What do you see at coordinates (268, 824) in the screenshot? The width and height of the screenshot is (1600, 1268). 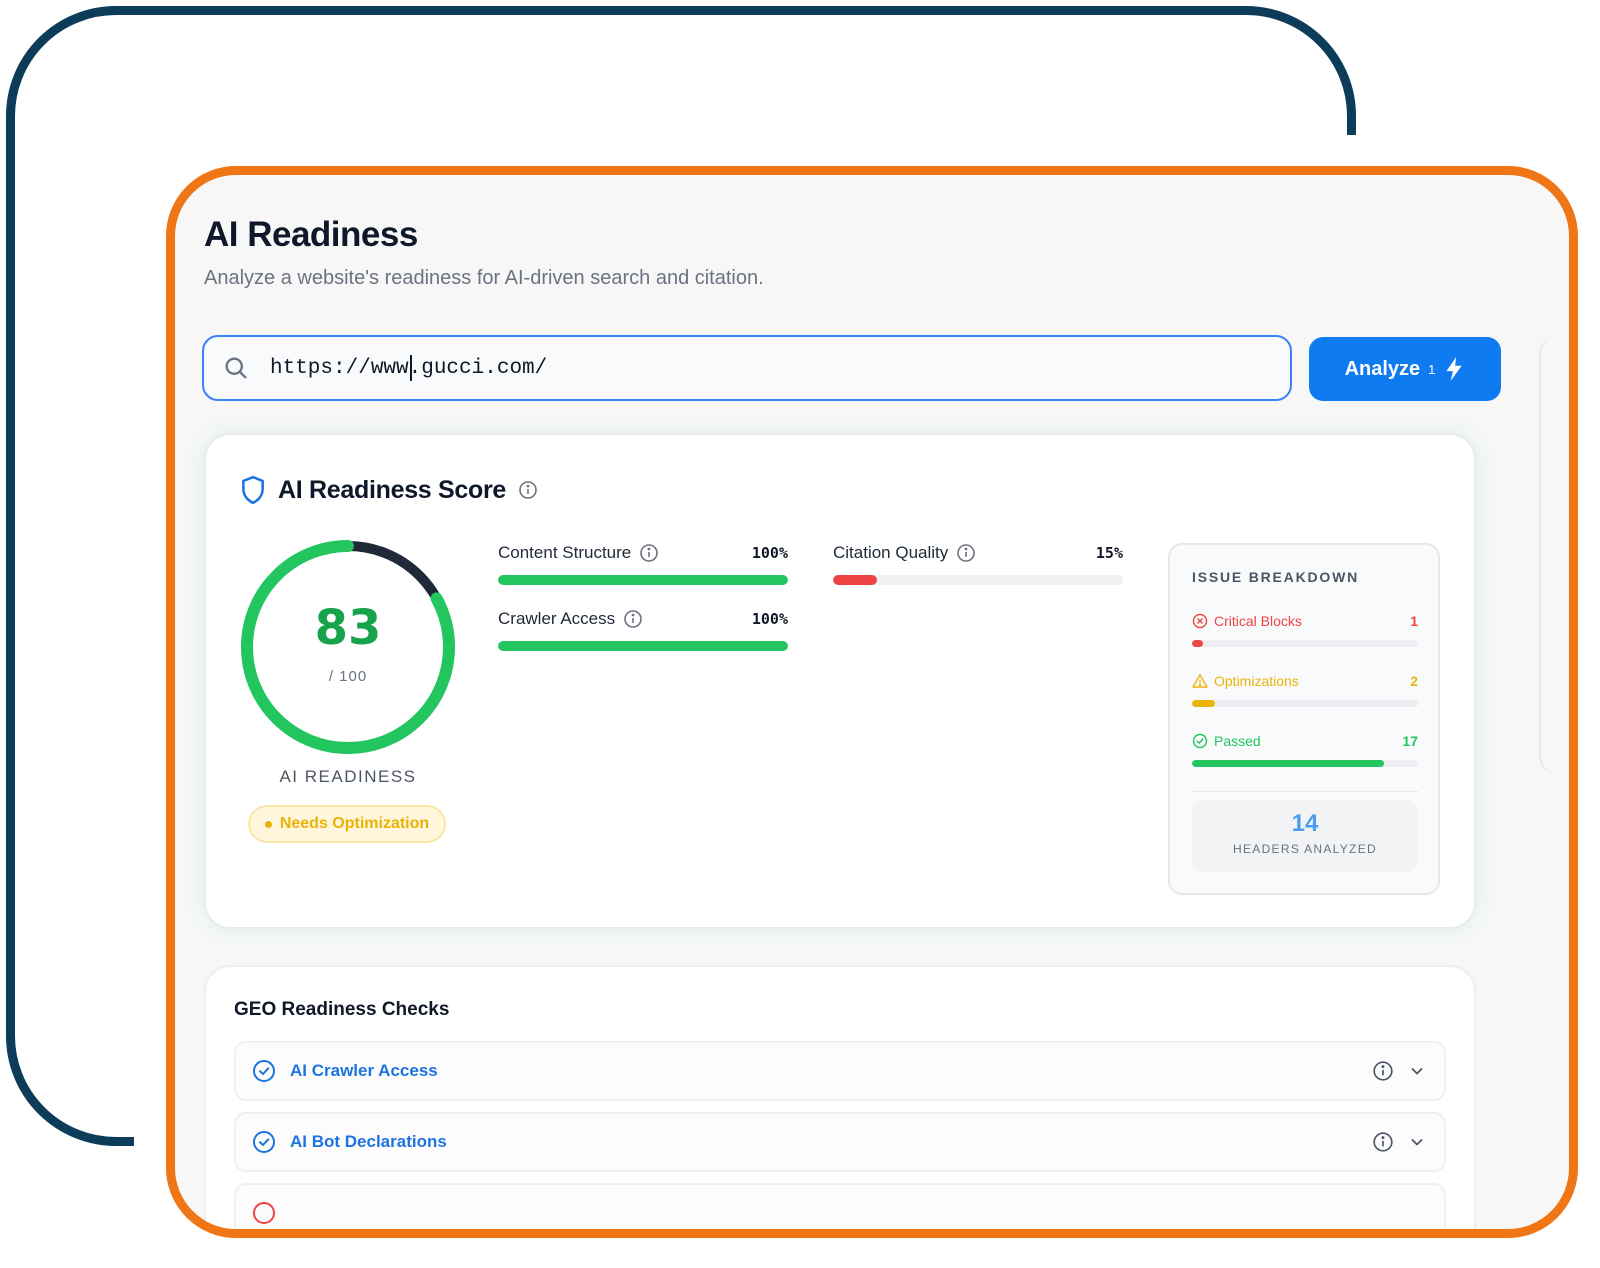 I see `status-dot` at bounding box center [268, 824].